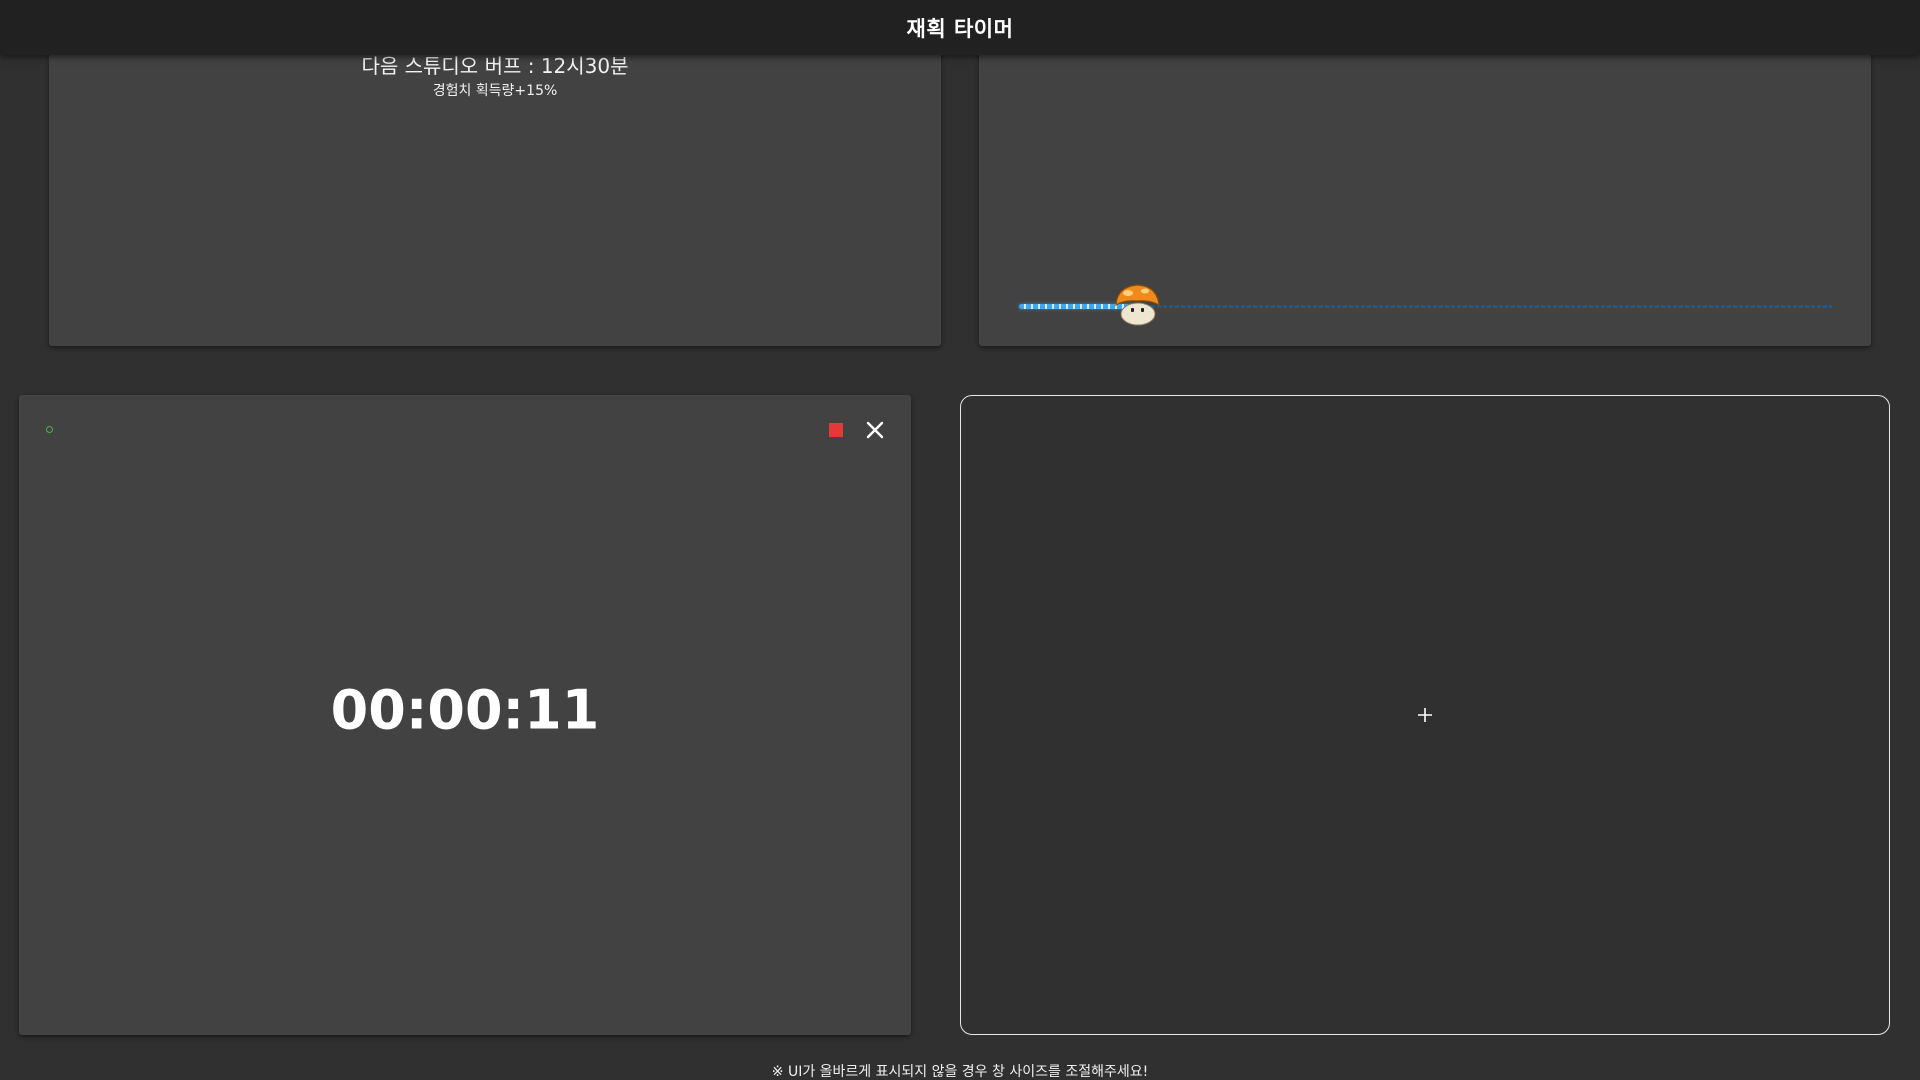 This screenshot has height=1080, width=1920. What do you see at coordinates (1137, 304) in the screenshot?
I see `orange-mushroom-icon` at bounding box center [1137, 304].